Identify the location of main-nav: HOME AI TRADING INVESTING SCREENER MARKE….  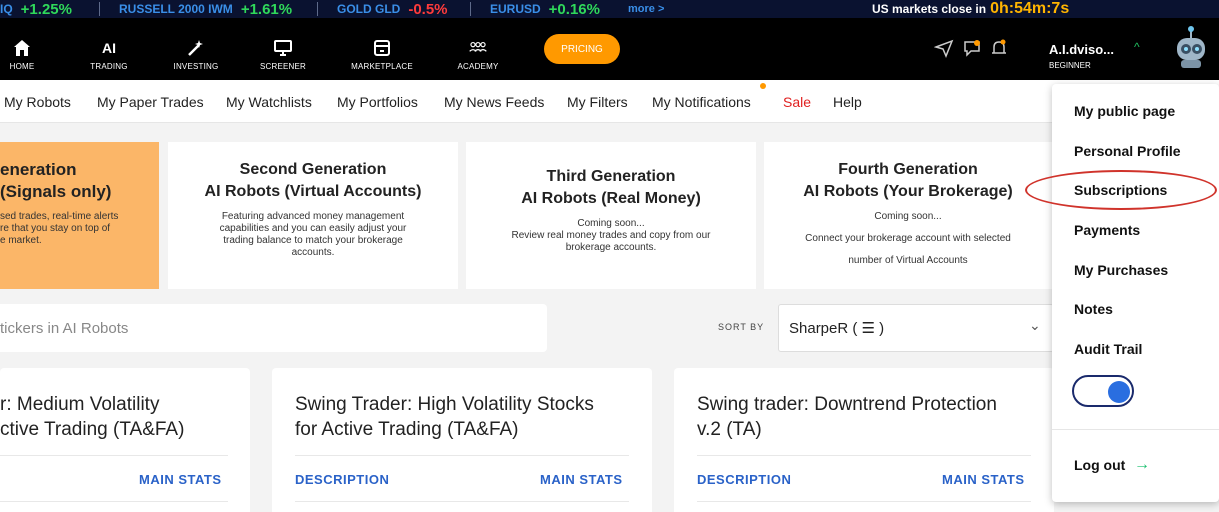
(609, 49).